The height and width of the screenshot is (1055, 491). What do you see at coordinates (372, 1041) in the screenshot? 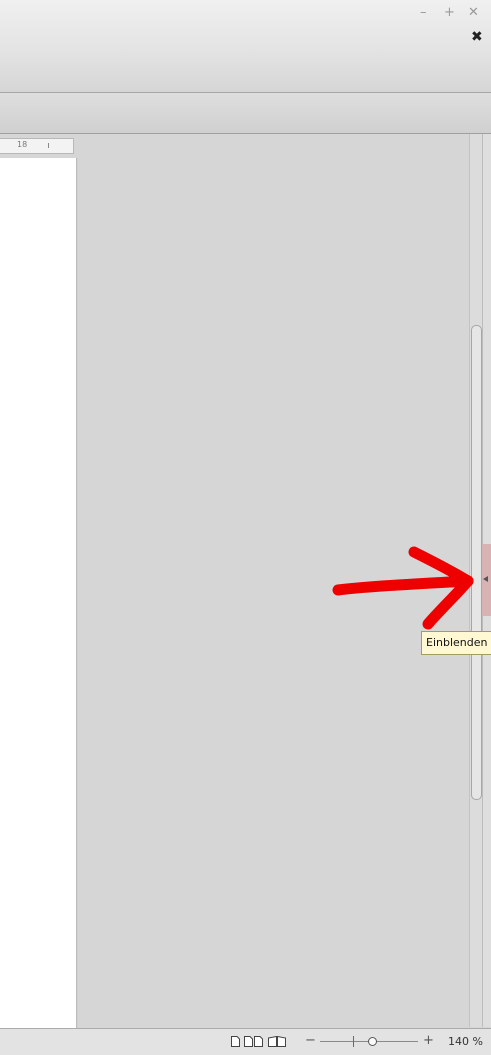
I see `zoom-slider-thumb` at bounding box center [372, 1041].